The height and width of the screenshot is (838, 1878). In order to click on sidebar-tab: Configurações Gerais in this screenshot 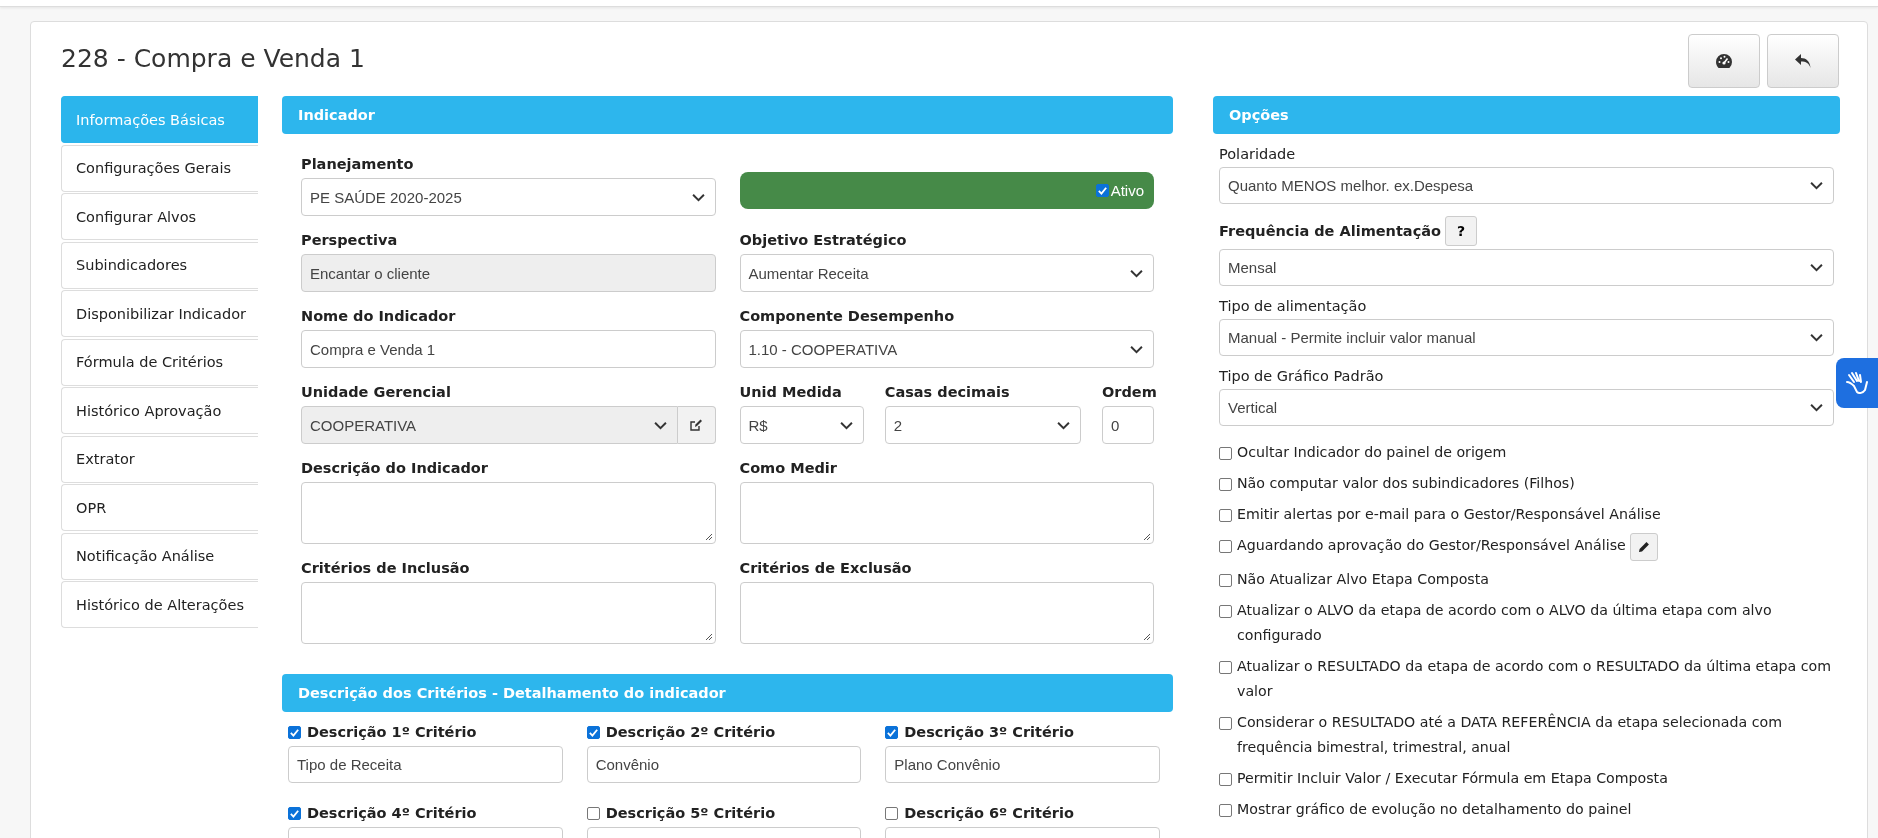, I will do `click(159, 168)`.